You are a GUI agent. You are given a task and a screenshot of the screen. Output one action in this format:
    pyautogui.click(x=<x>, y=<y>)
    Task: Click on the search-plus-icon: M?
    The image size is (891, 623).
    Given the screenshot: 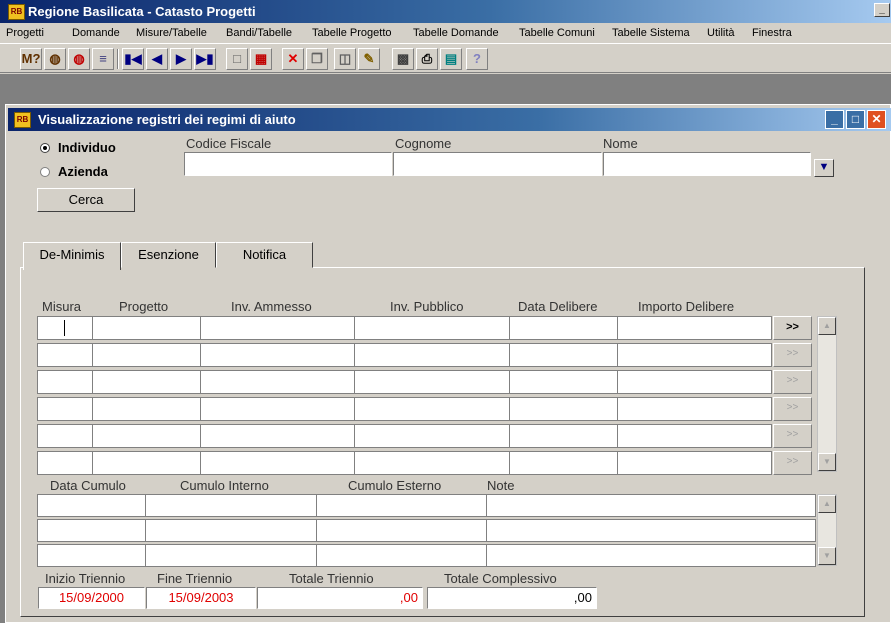 What is the action you would take?
    pyautogui.click(x=31, y=59)
    